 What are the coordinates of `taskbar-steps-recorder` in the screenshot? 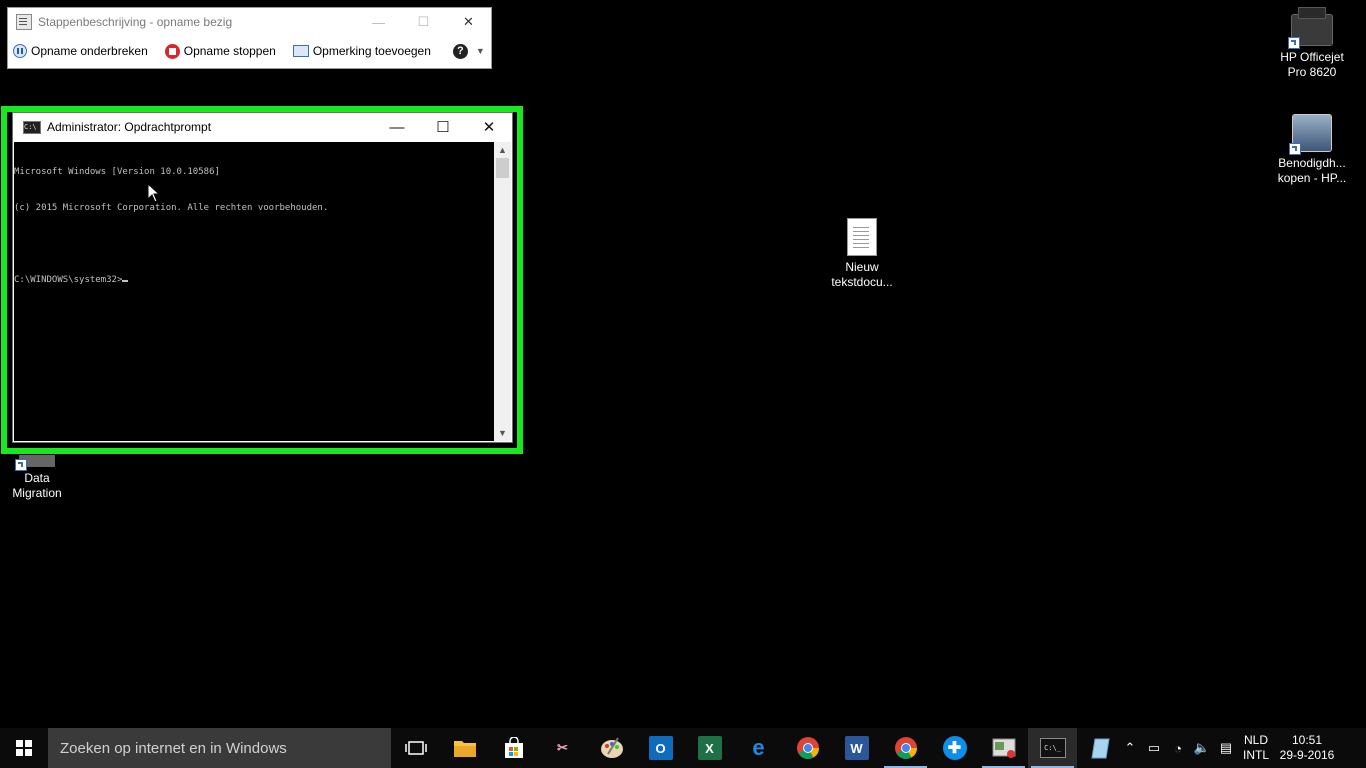 It's located at (1003, 748).